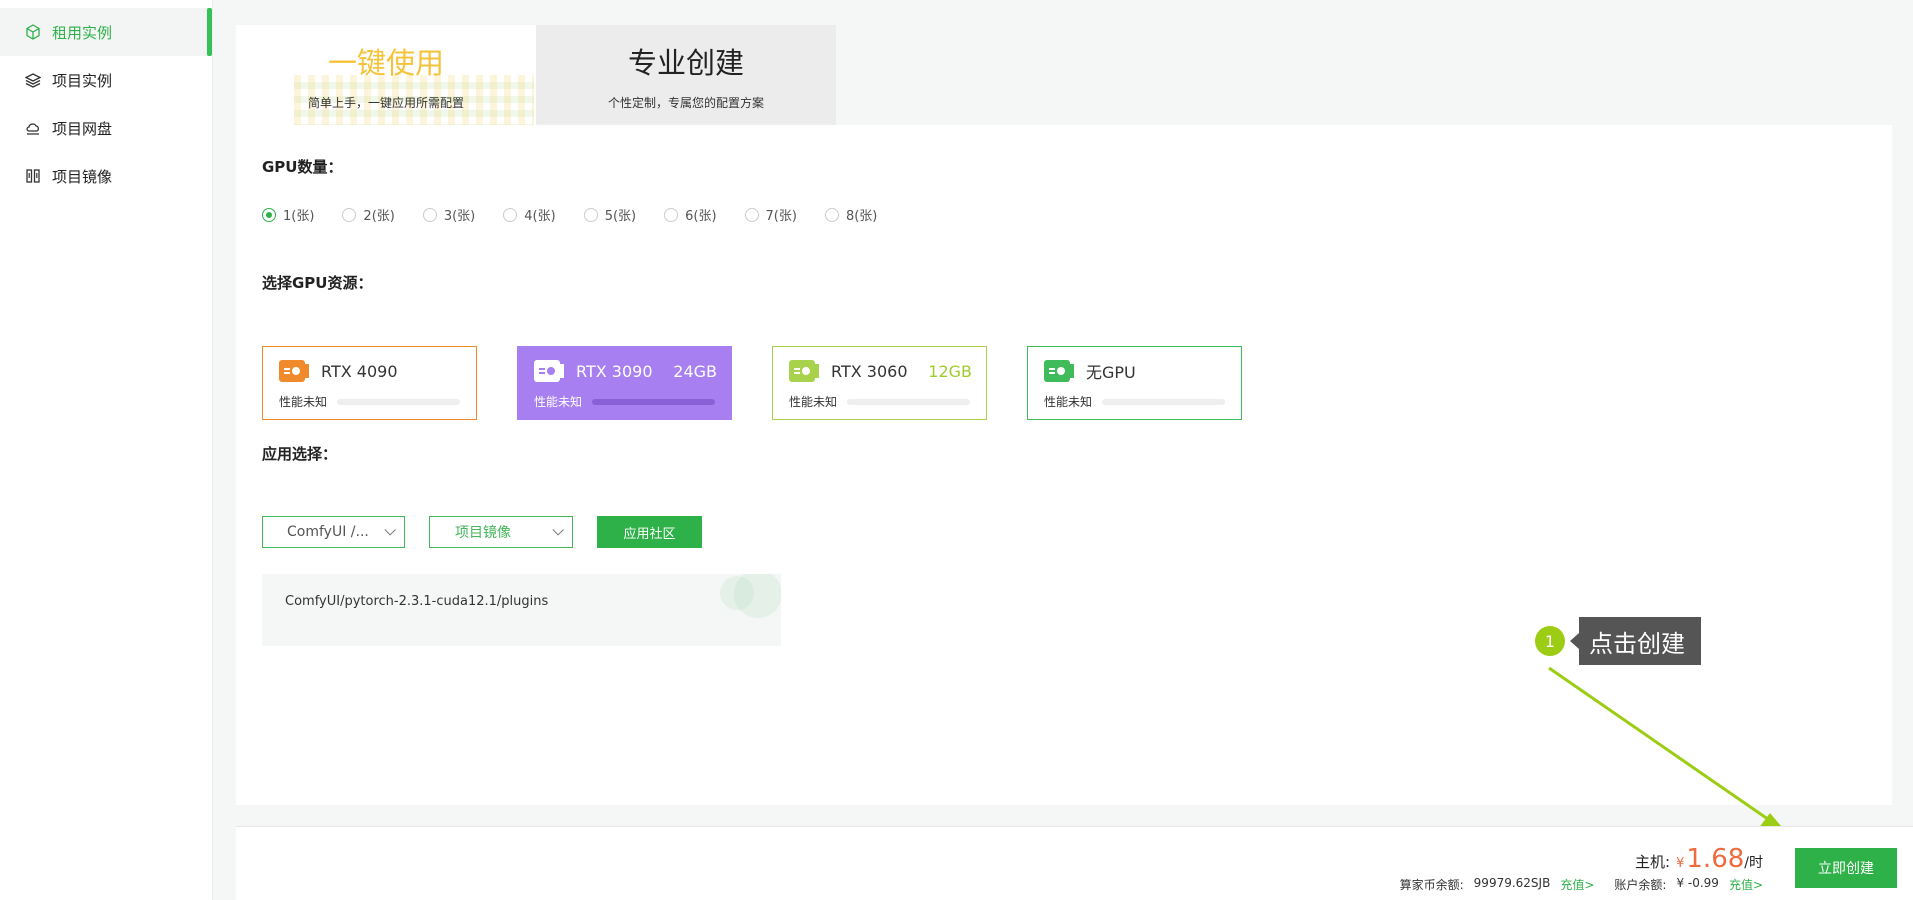  I want to click on gpu-card-rtx4090: RTX 4090 性能未知, so click(369, 383).